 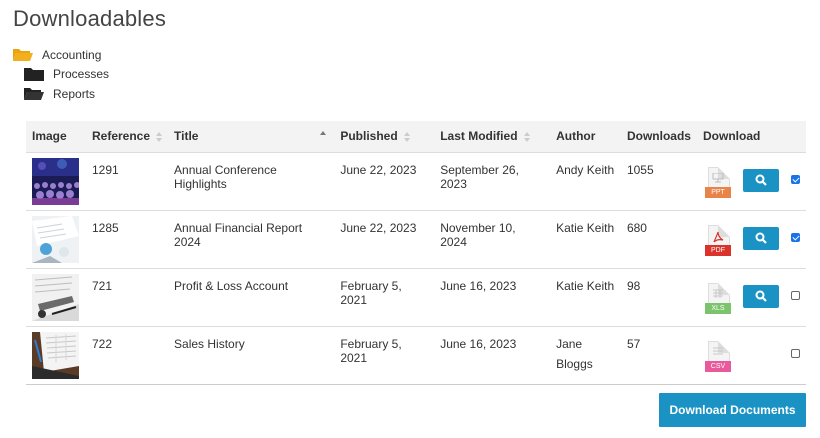 What do you see at coordinates (384, 136) in the screenshot?
I see `column-header-published: Published` at bounding box center [384, 136].